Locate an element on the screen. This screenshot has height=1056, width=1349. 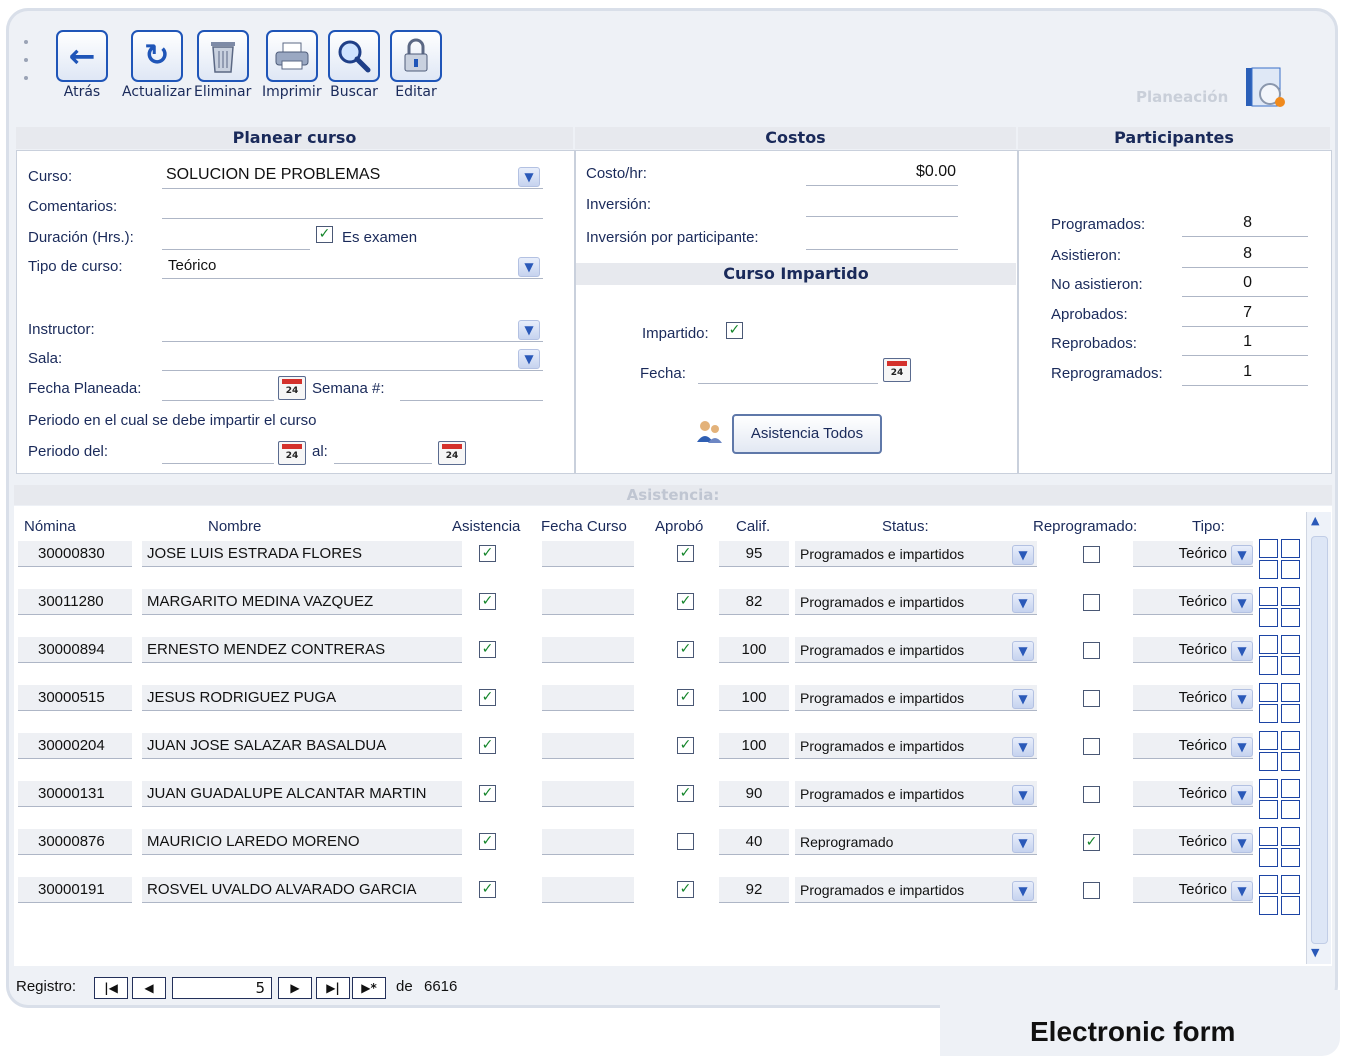
grid-scrollbar: ▲ ▼ is located at coordinates (1318, 738).